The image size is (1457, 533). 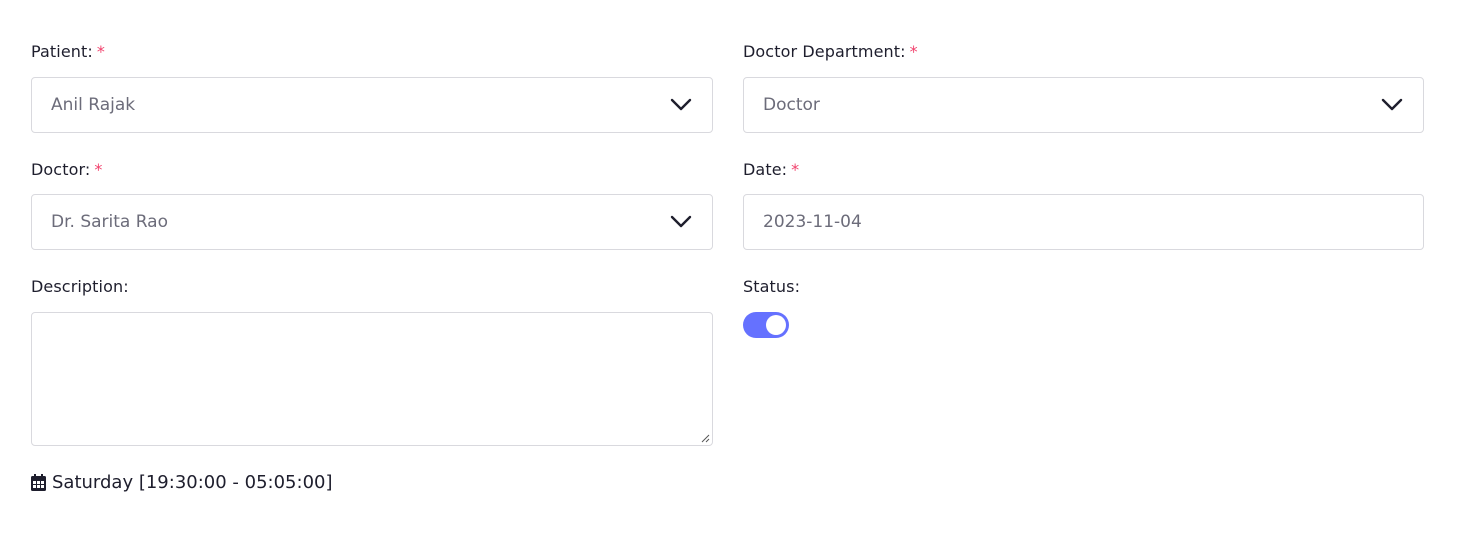 I want to click on doctor-select-value: Dr. Sarita Rao, so click(x=109, y=222).